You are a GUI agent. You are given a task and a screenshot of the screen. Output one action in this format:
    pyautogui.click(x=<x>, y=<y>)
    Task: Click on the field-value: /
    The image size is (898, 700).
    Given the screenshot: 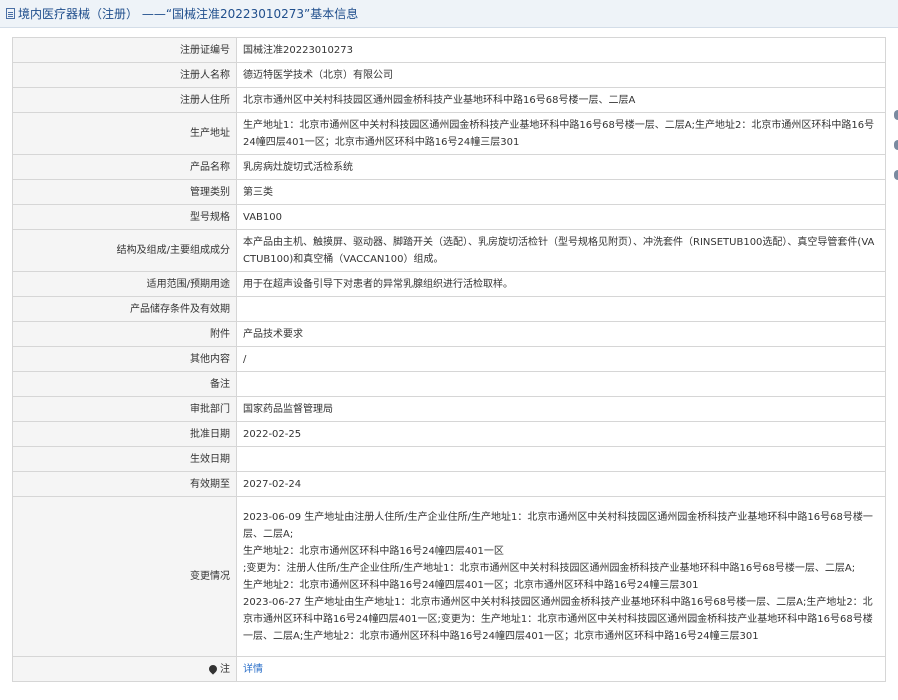 What is the action you would take?
    pyautogui.click(x=561, y=359)
    